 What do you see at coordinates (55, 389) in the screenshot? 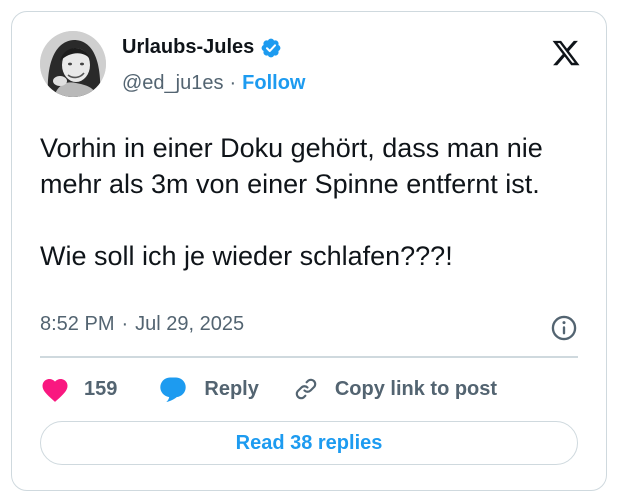
I see `heart-icon` at bounding box center [55, 389].